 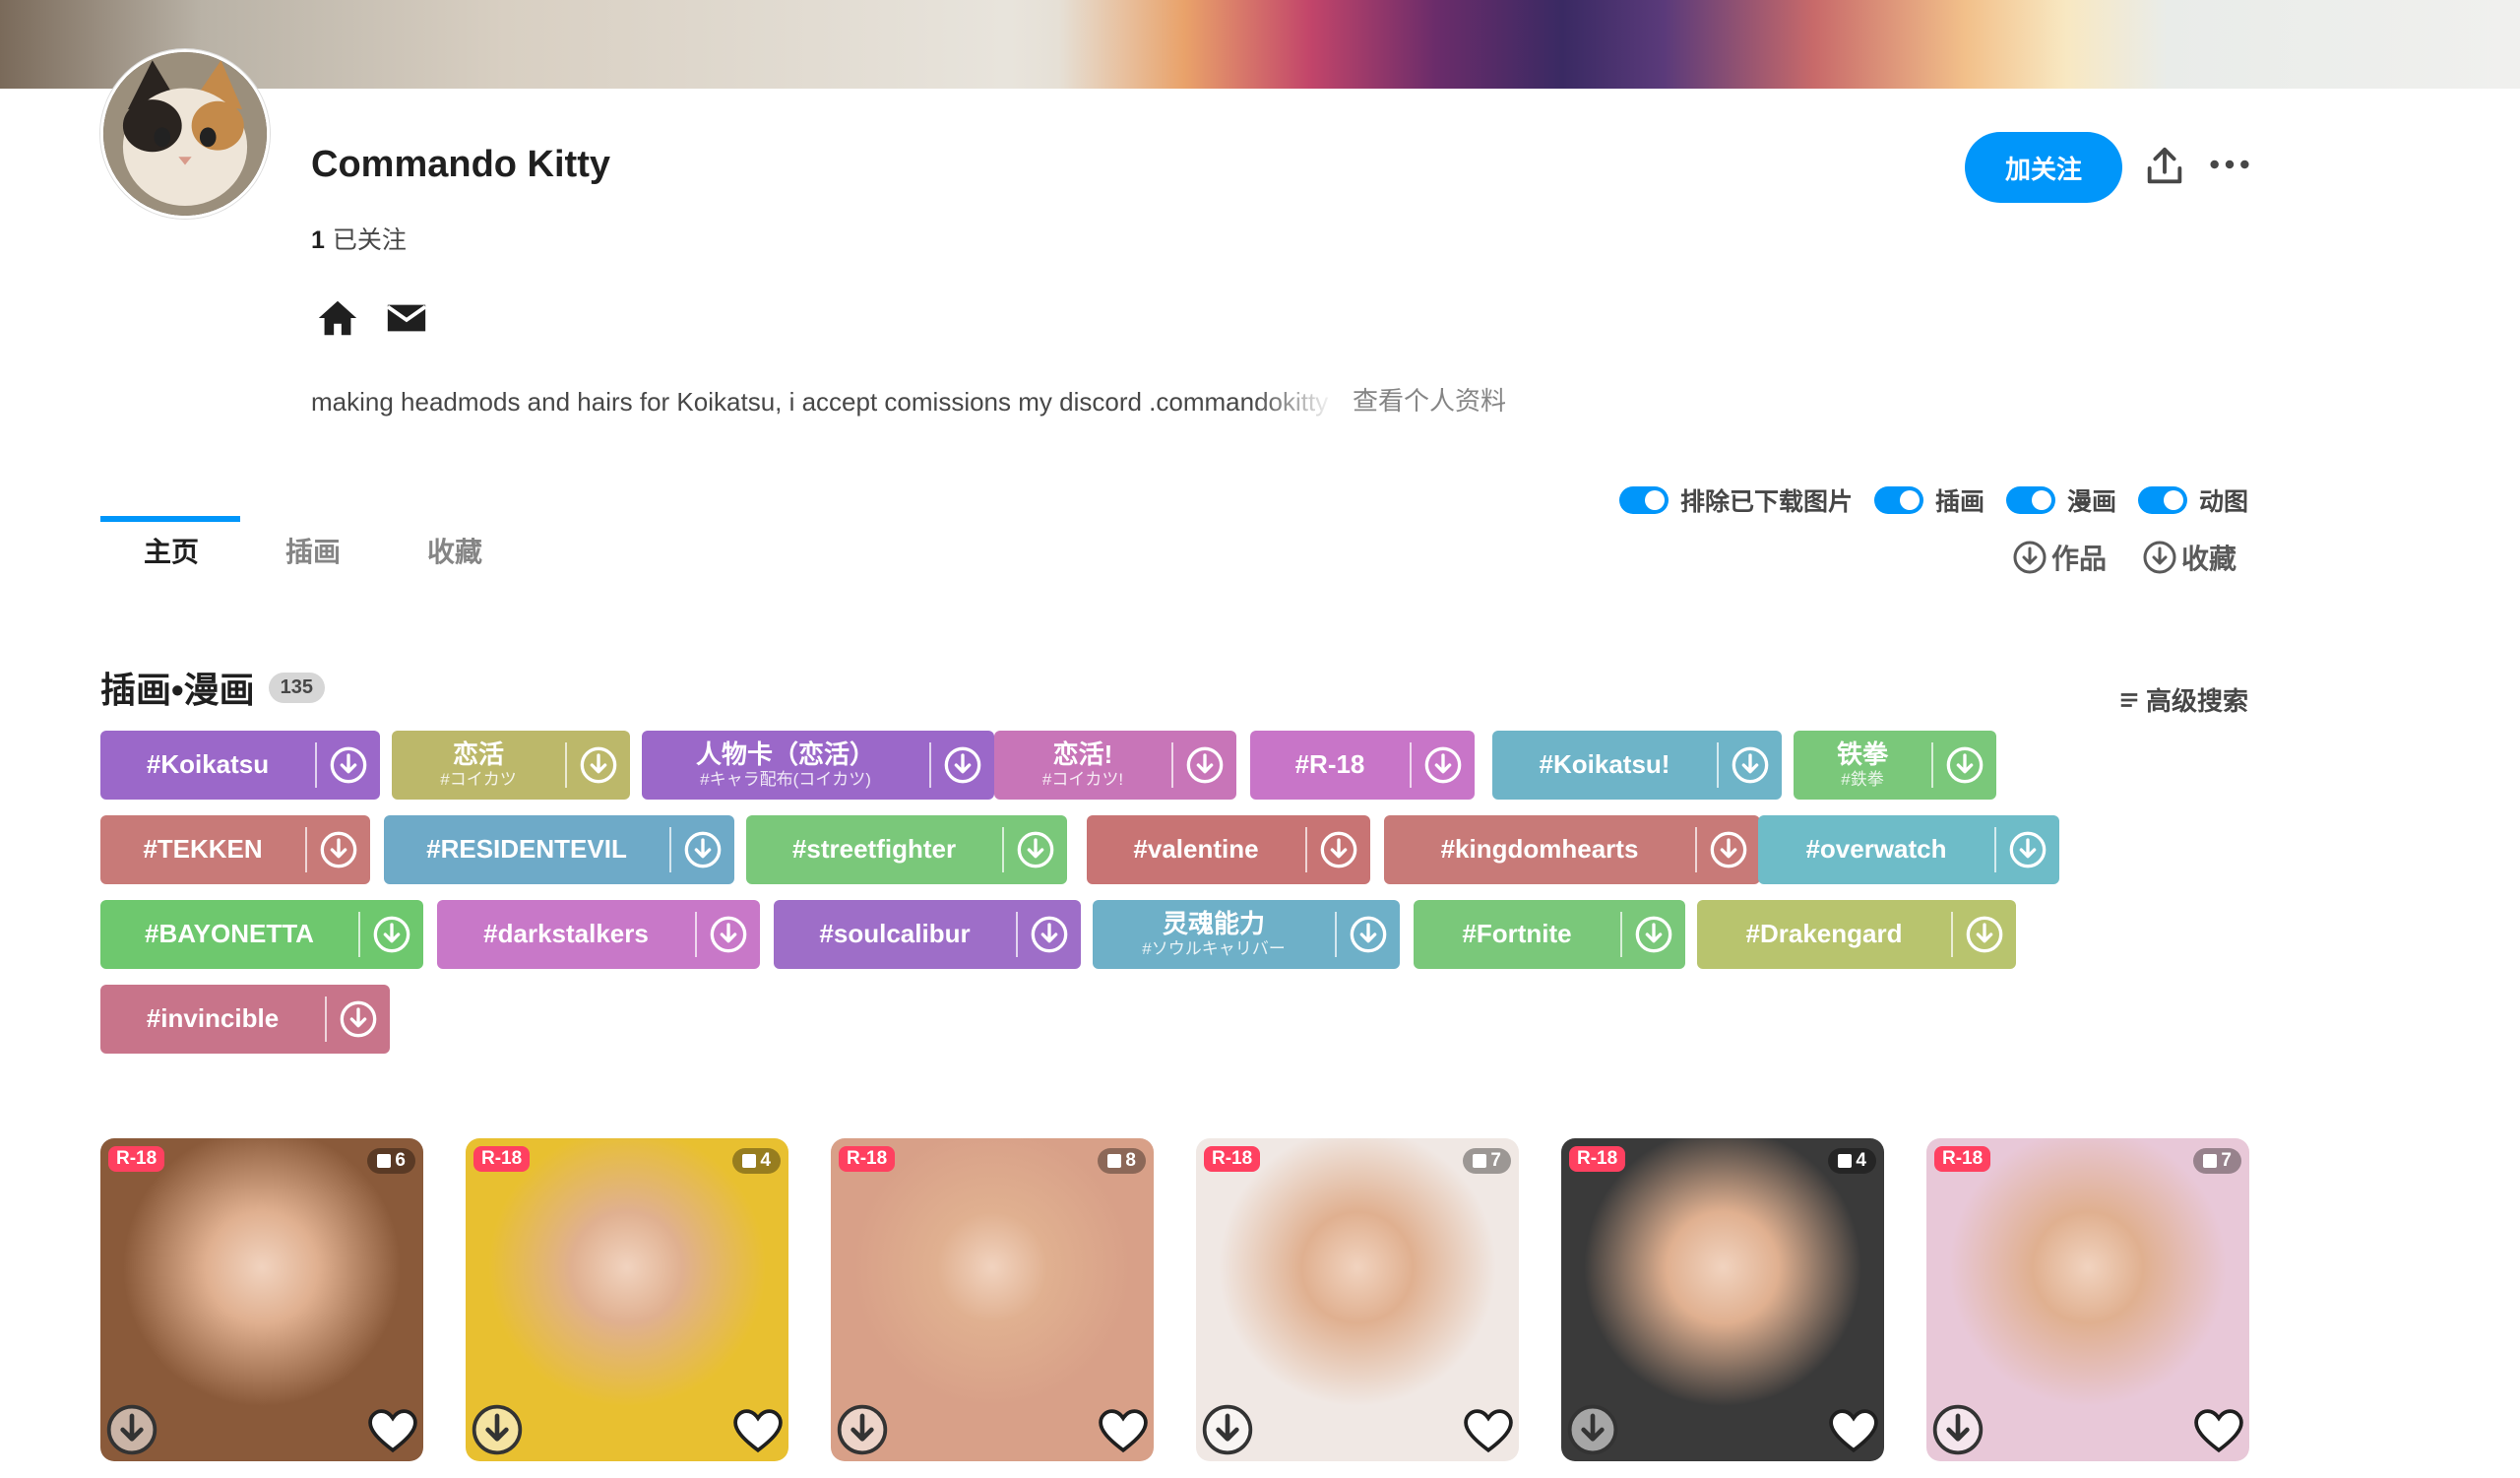 I want to click on view-profile-link: 查看个人资料, so click(x=1429, y=401).